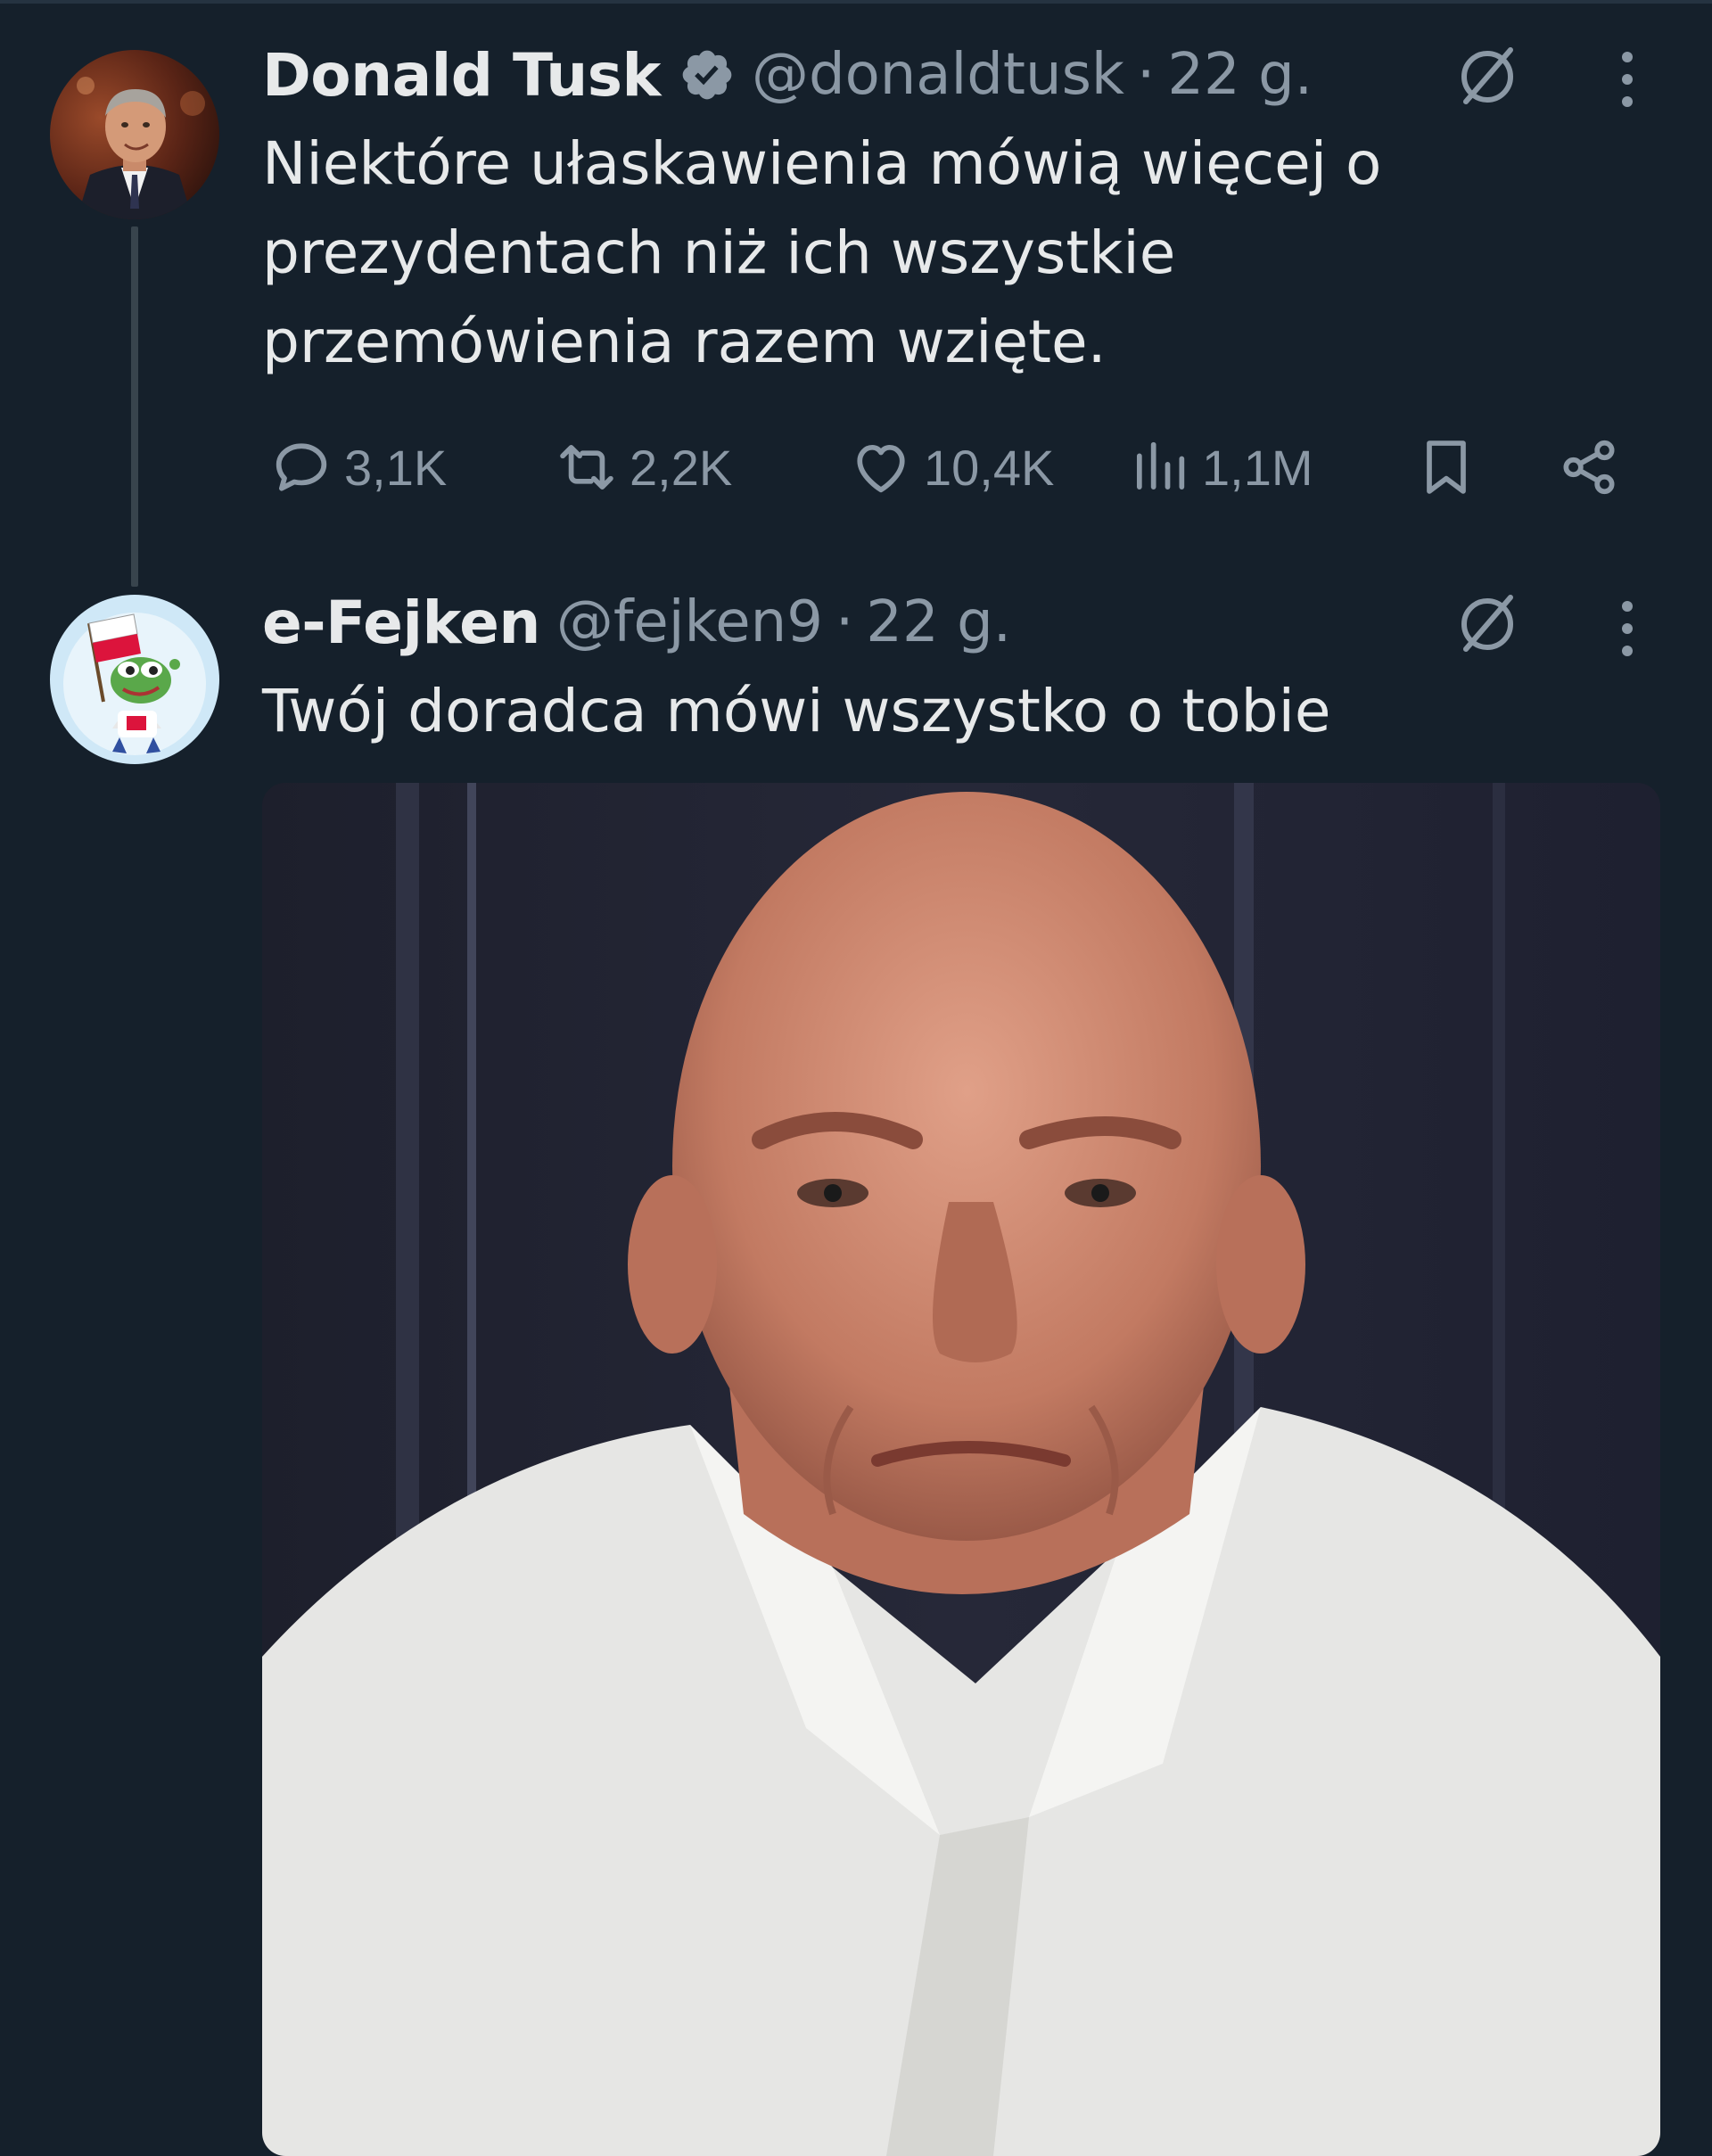  I want to click on retweet-count: 2,2K, so click(681, 467).